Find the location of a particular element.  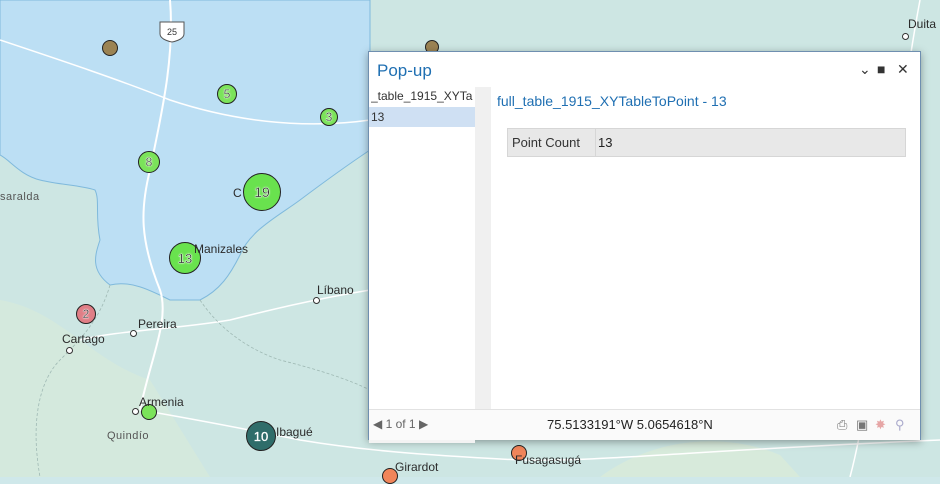

cluster-count: 3 is located at coordinates (329, 117).